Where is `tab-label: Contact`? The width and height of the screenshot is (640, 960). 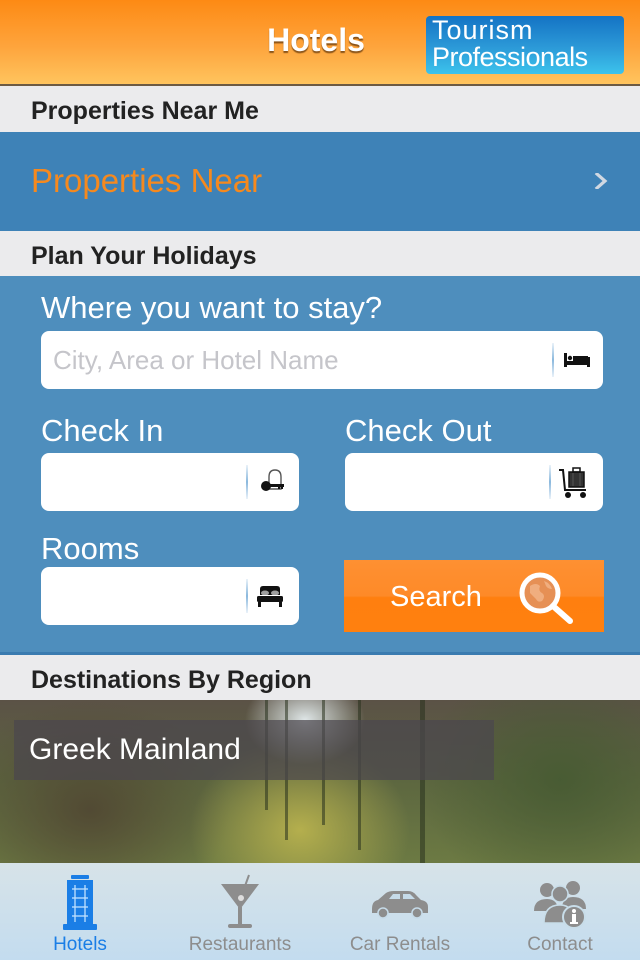 tab-label: Contact is located at coordinates (560, 944).